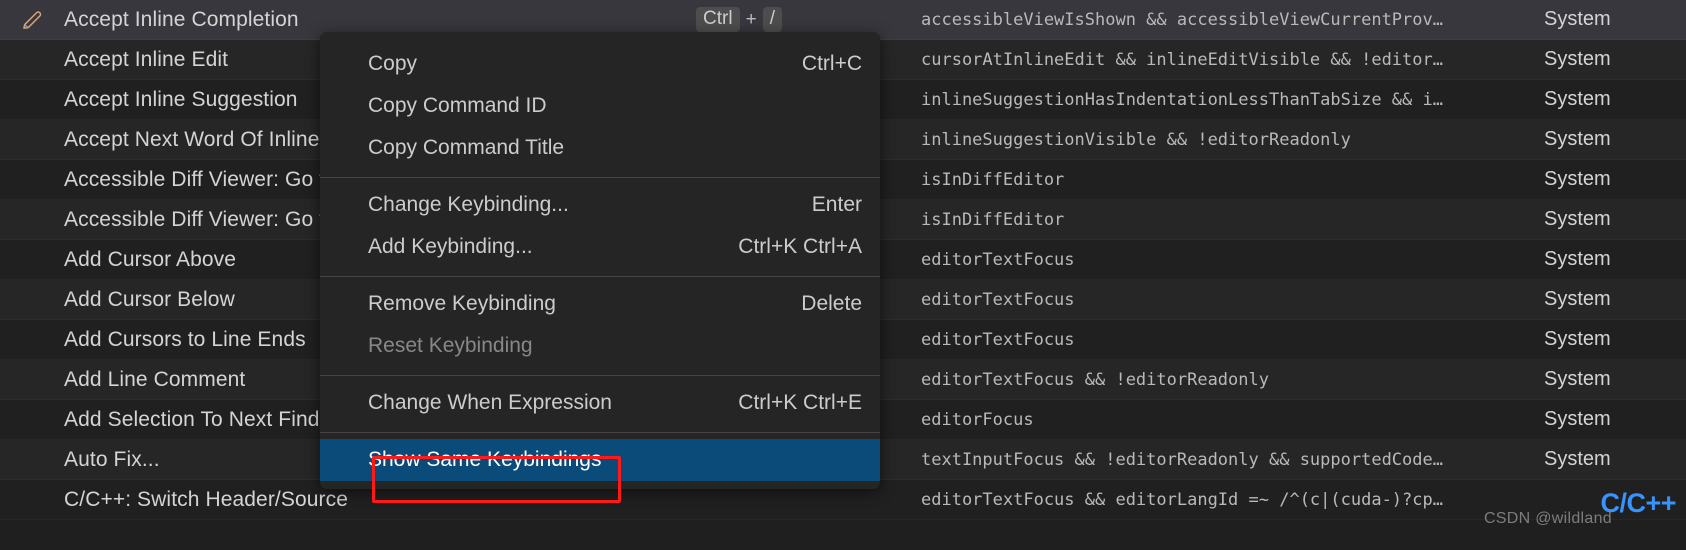 The height and width of the screenshot is (550, 1686). Describe the element at coordinates (600, 148) in the screenshot. I see `menu-item-copy-command-title: Copy Command Title` at that location.